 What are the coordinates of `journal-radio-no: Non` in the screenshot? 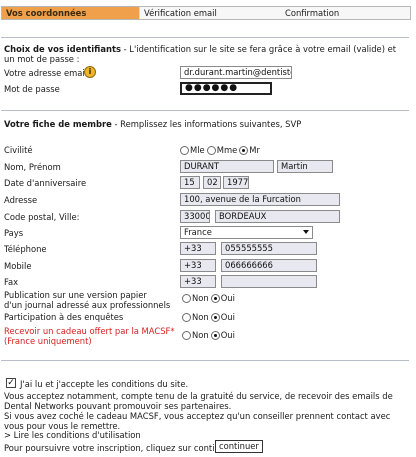 It's located at (195, 298).